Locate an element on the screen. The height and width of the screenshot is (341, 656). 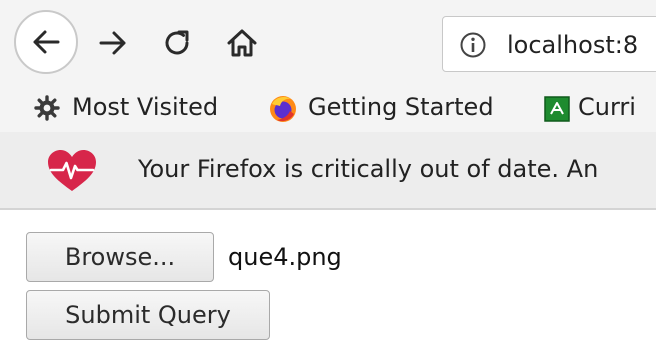
back-button is located at coordinates (46, 42).